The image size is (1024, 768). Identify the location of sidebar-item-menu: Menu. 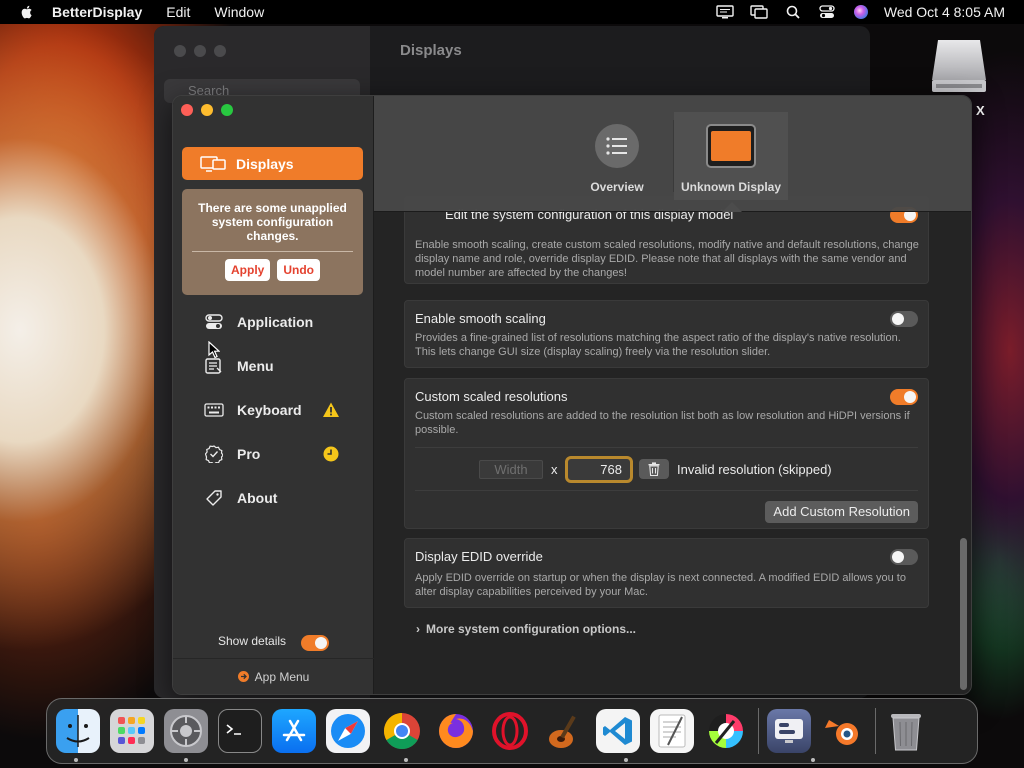
(273, 366).